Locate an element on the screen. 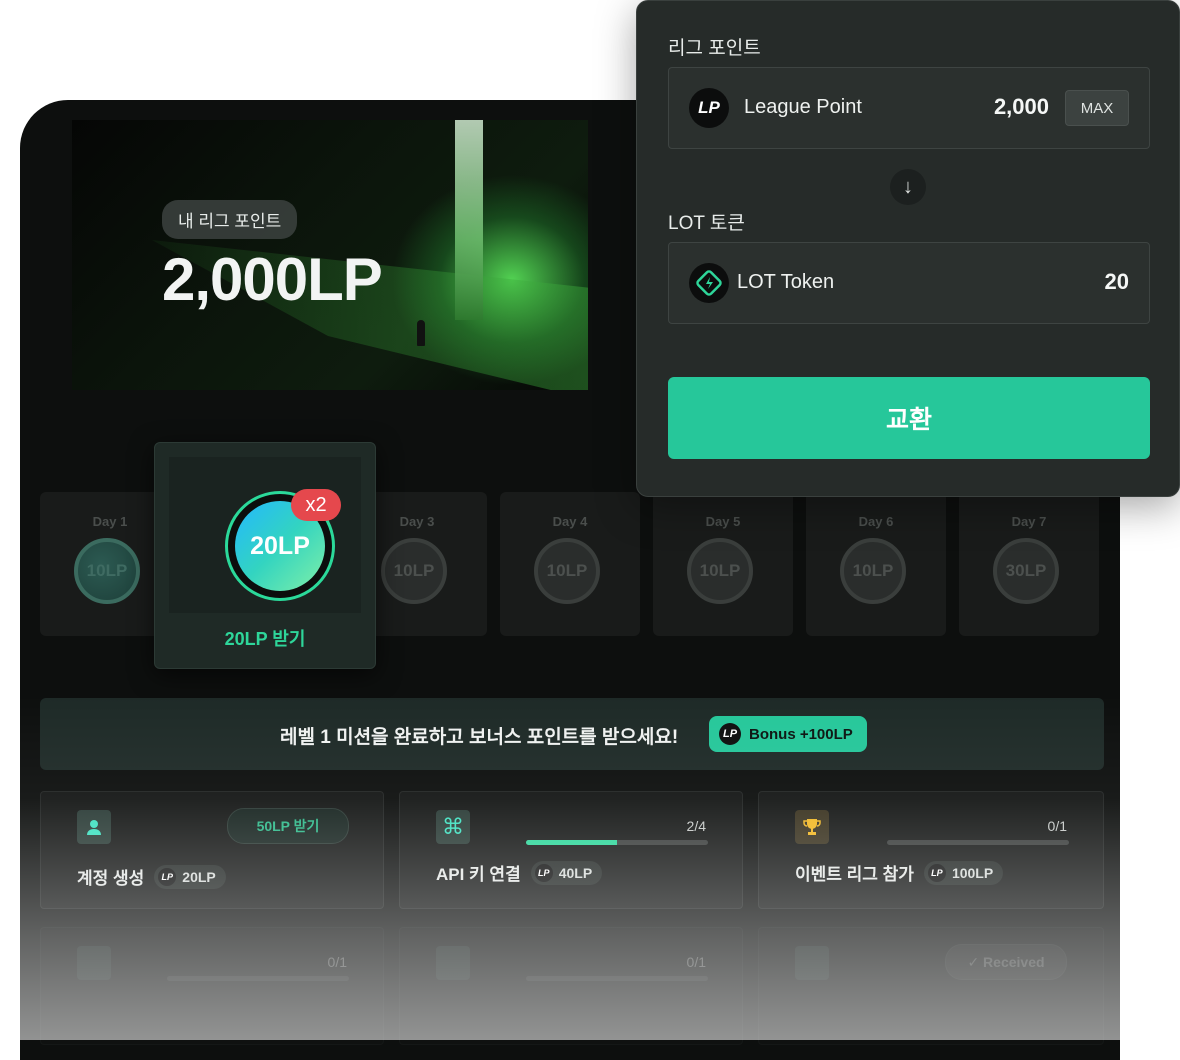 This screenshot has width=1180, height=1060. task-card-league: 0/1 이벤트 리그 참가 LP 100LP is located at coordinates (931, 850).